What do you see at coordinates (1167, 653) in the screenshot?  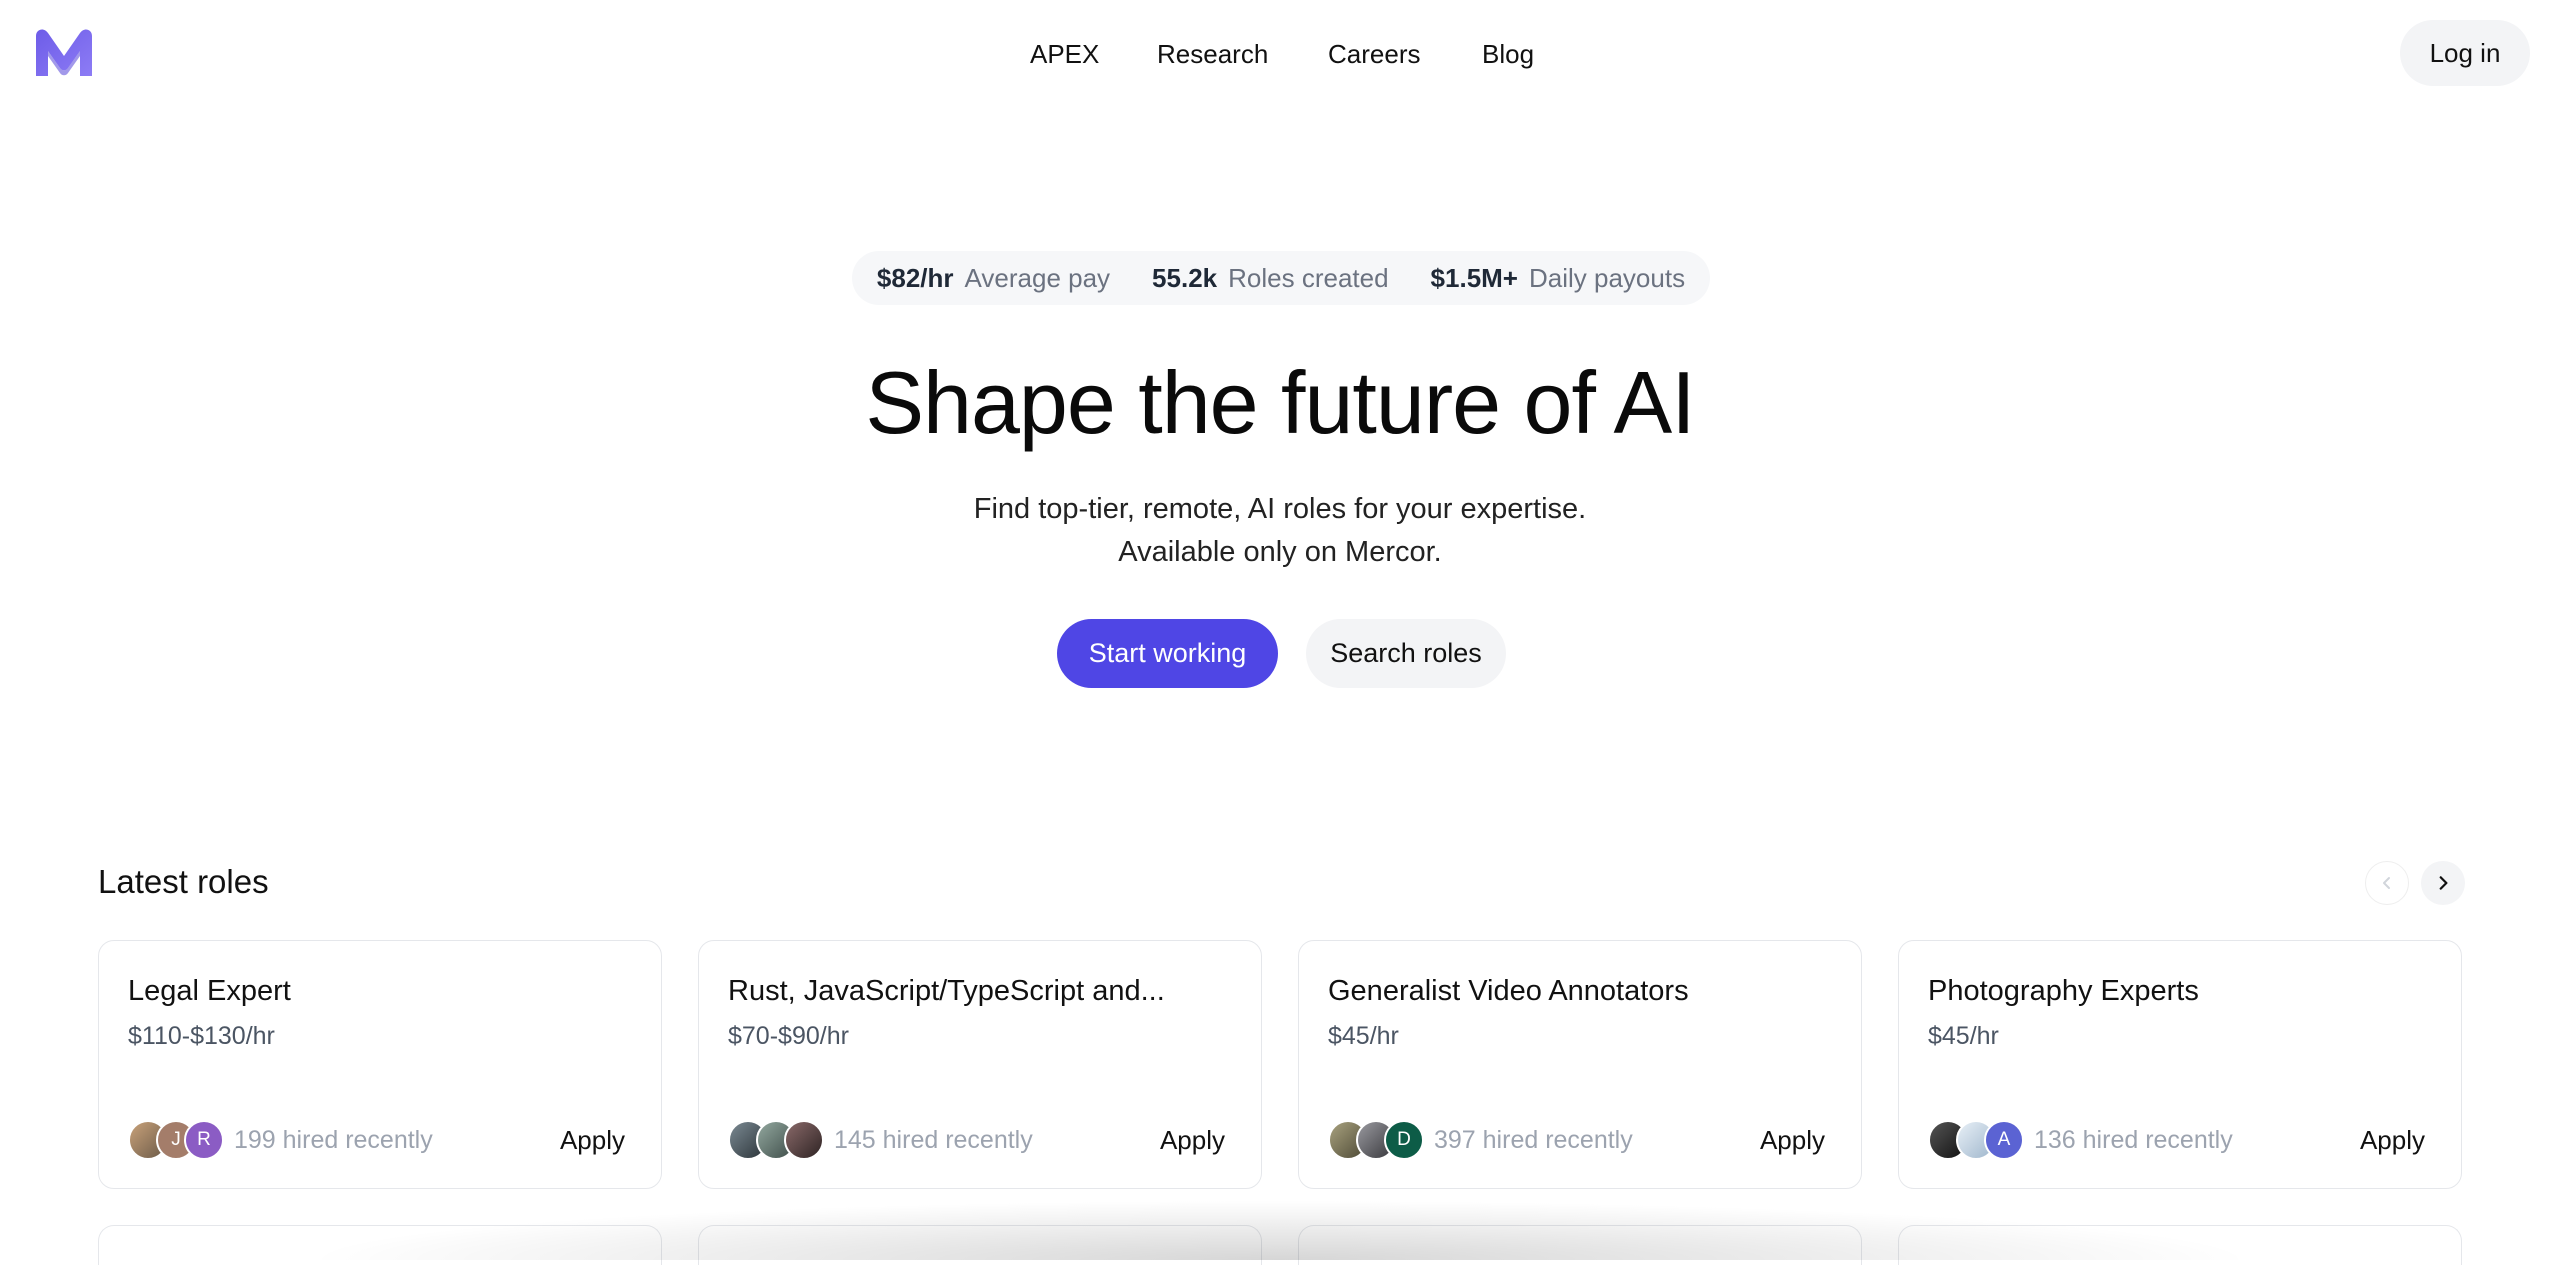 I see `start-working-button: Start working` at bounding box center [1167, 653].